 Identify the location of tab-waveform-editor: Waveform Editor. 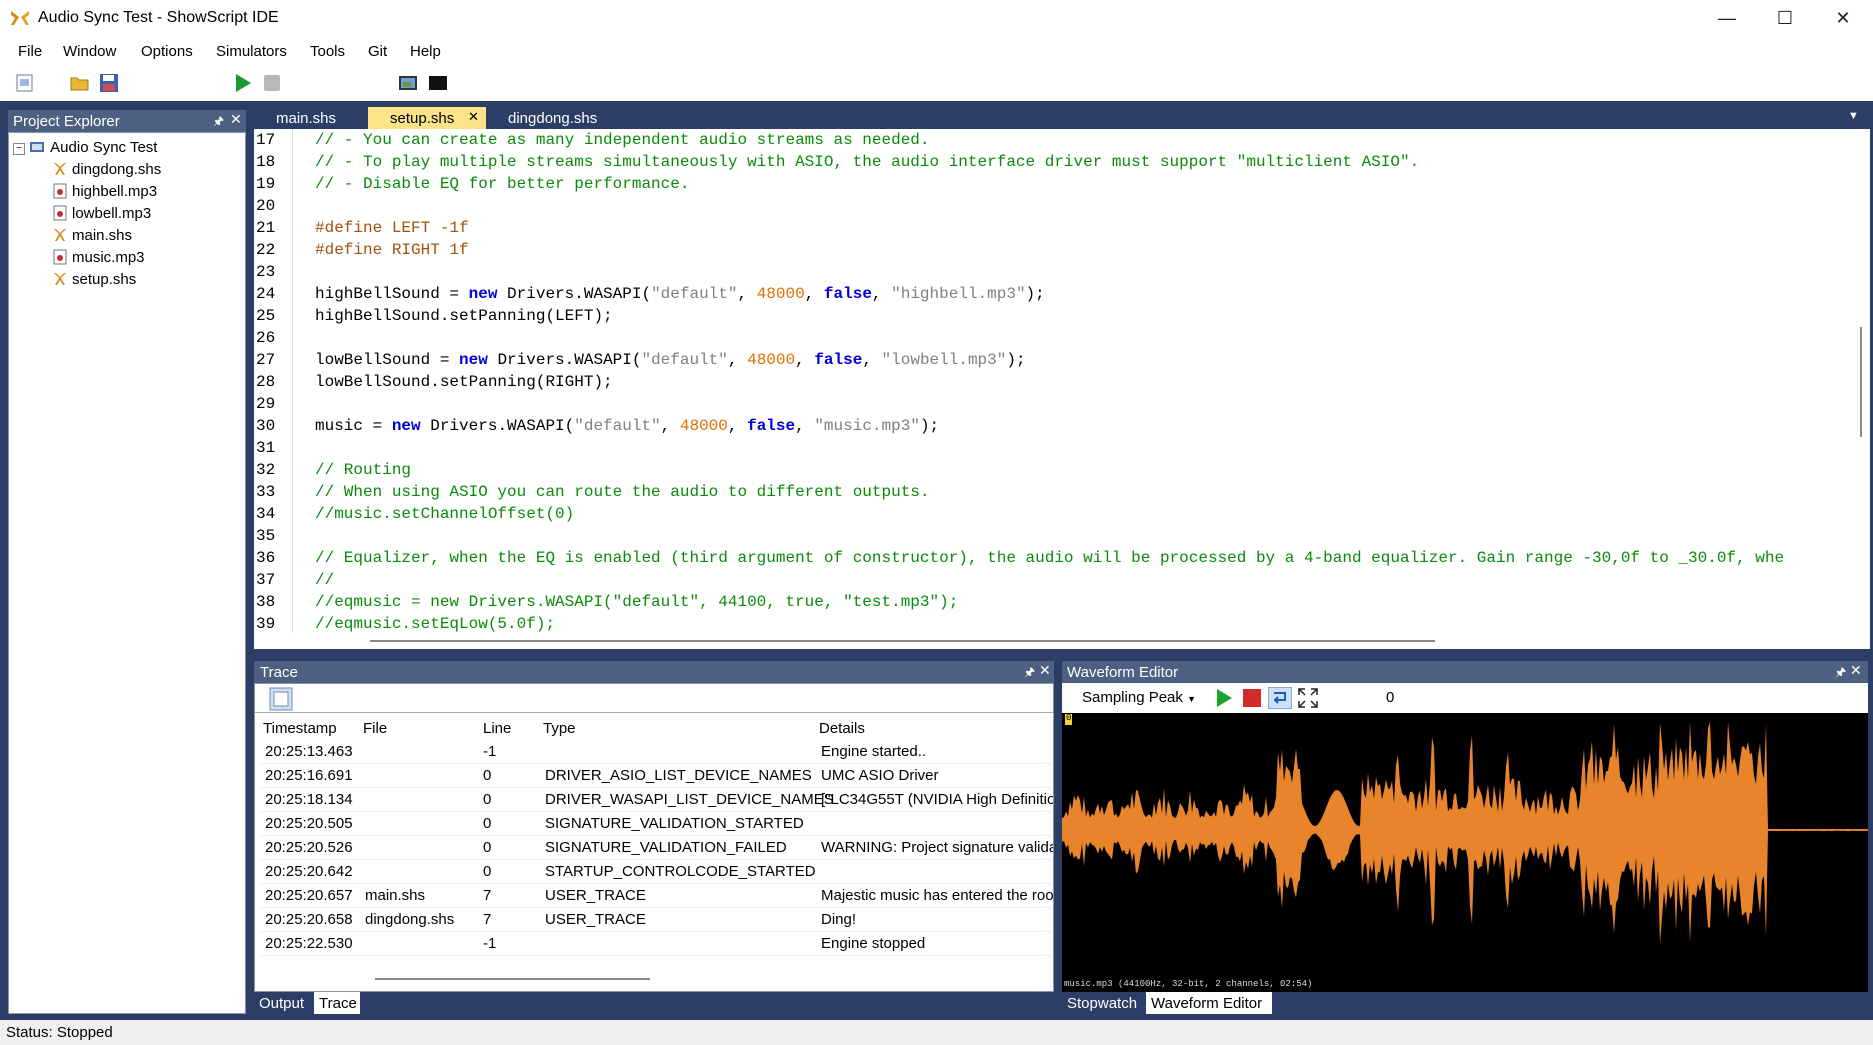
(1209, 1003).